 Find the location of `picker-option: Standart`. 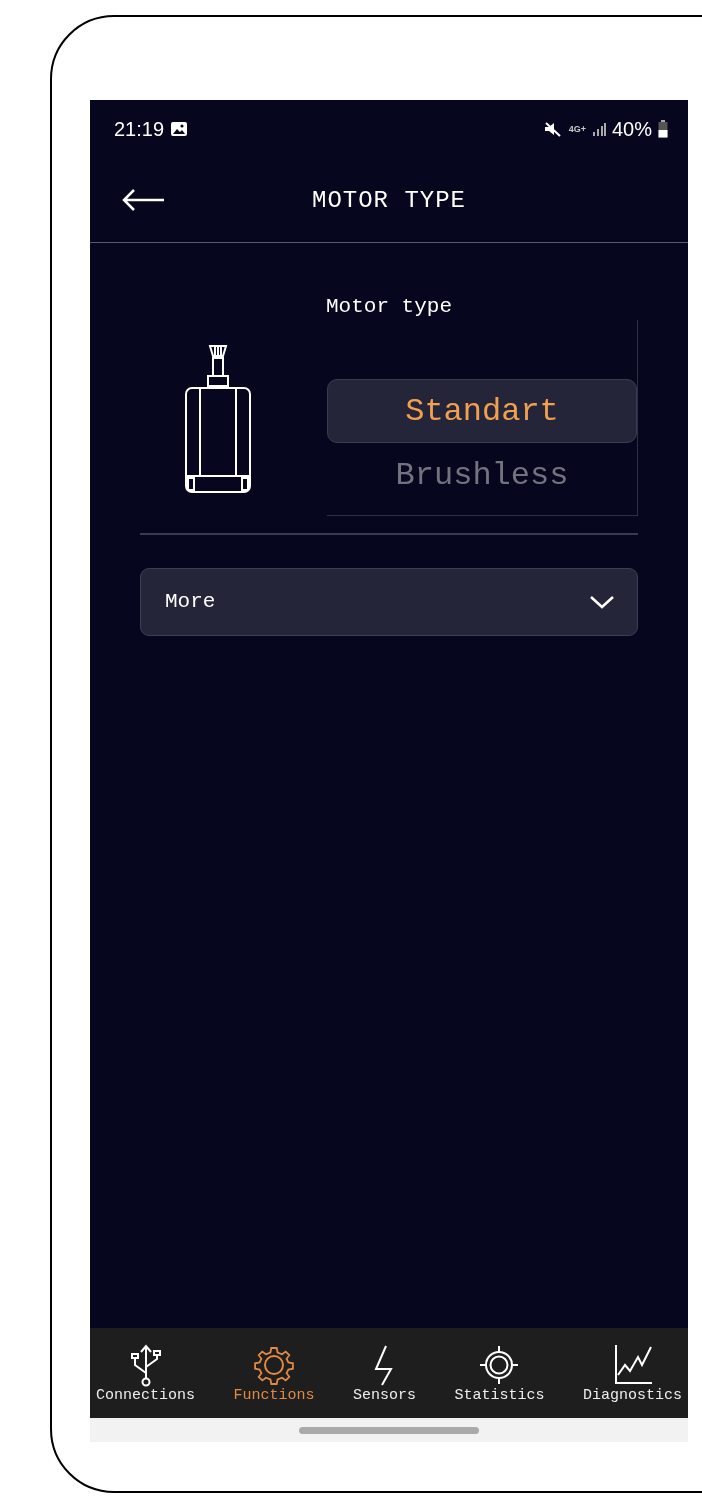

picker-option: Standart is located at coordinates (482, 411).